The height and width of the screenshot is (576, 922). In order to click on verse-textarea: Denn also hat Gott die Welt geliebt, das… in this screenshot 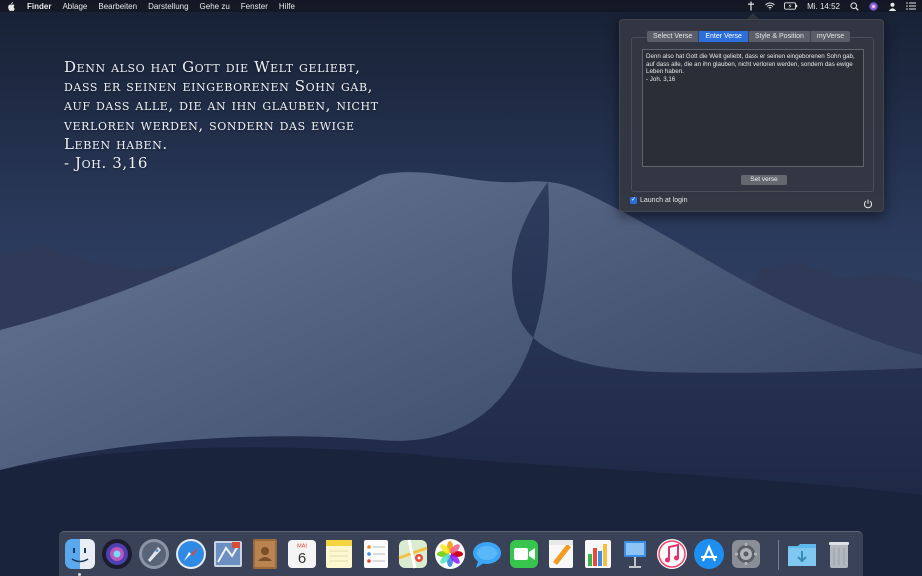, I will do `click(753, 108)`.